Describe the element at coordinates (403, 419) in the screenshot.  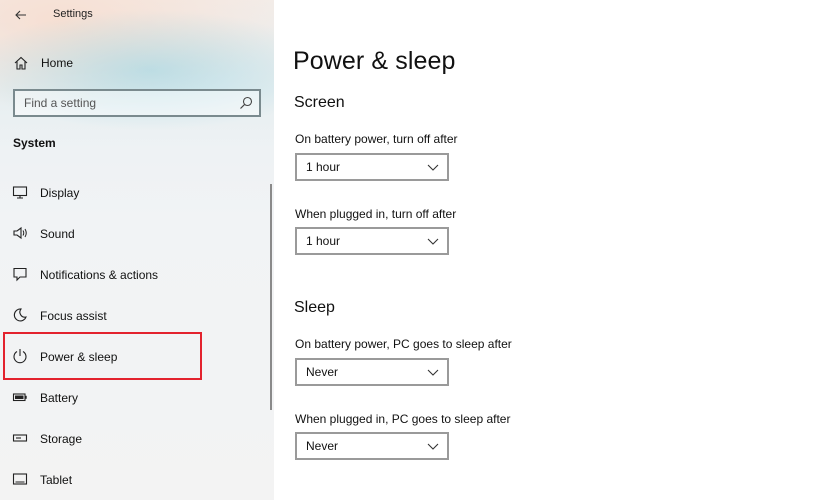
I see `sleep-plugged-label: When plugged in, PC goes to sleep after` at that location.